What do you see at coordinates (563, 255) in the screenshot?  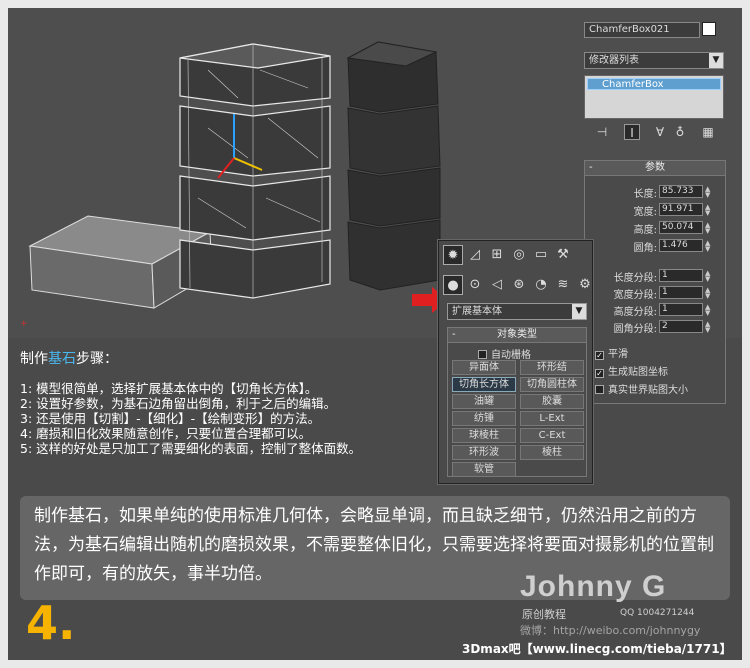 I see `utilities-tab-icon: ⚒` at bounding box center [563, 255].